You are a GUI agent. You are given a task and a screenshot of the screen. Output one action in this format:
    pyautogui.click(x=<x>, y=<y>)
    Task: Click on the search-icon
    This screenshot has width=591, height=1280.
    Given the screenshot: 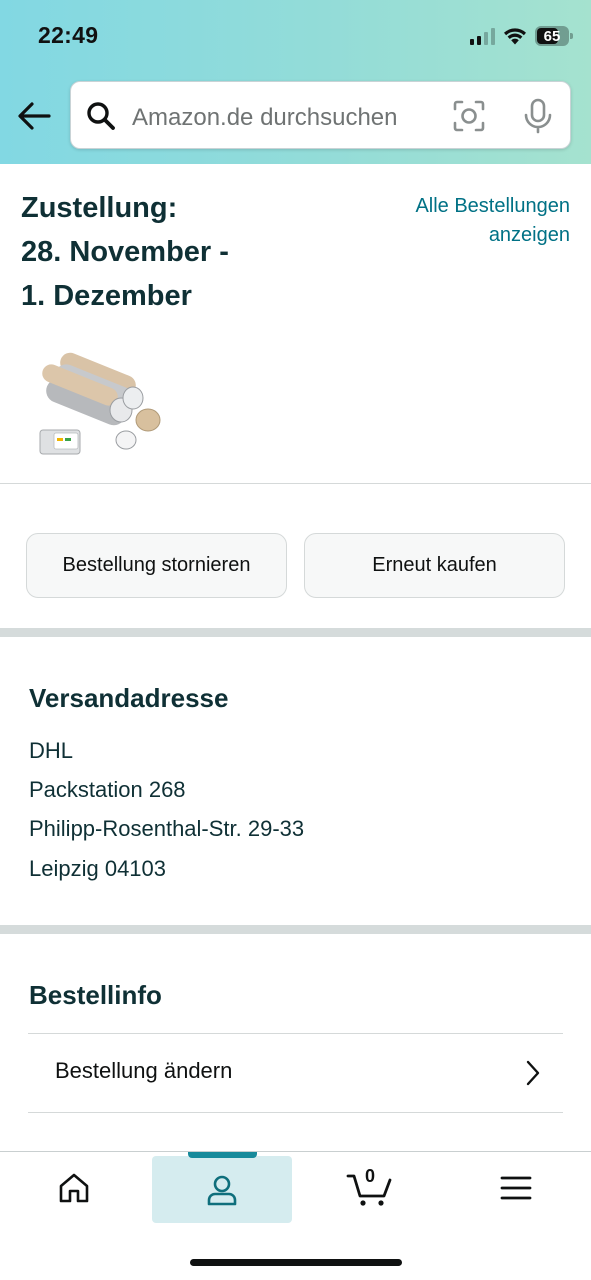 What is the action you would take?
    pyautogui.click(x=101, y=116)
    